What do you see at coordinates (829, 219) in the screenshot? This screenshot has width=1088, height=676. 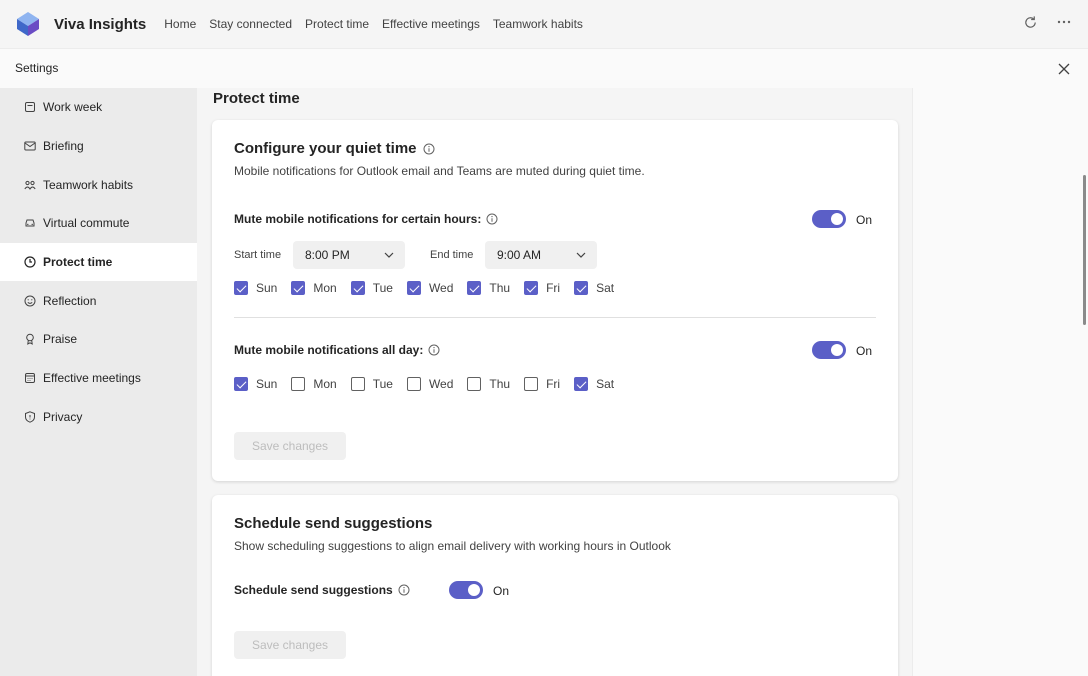 I see `mute-hours-toggle` at bounding box center [829, 219].